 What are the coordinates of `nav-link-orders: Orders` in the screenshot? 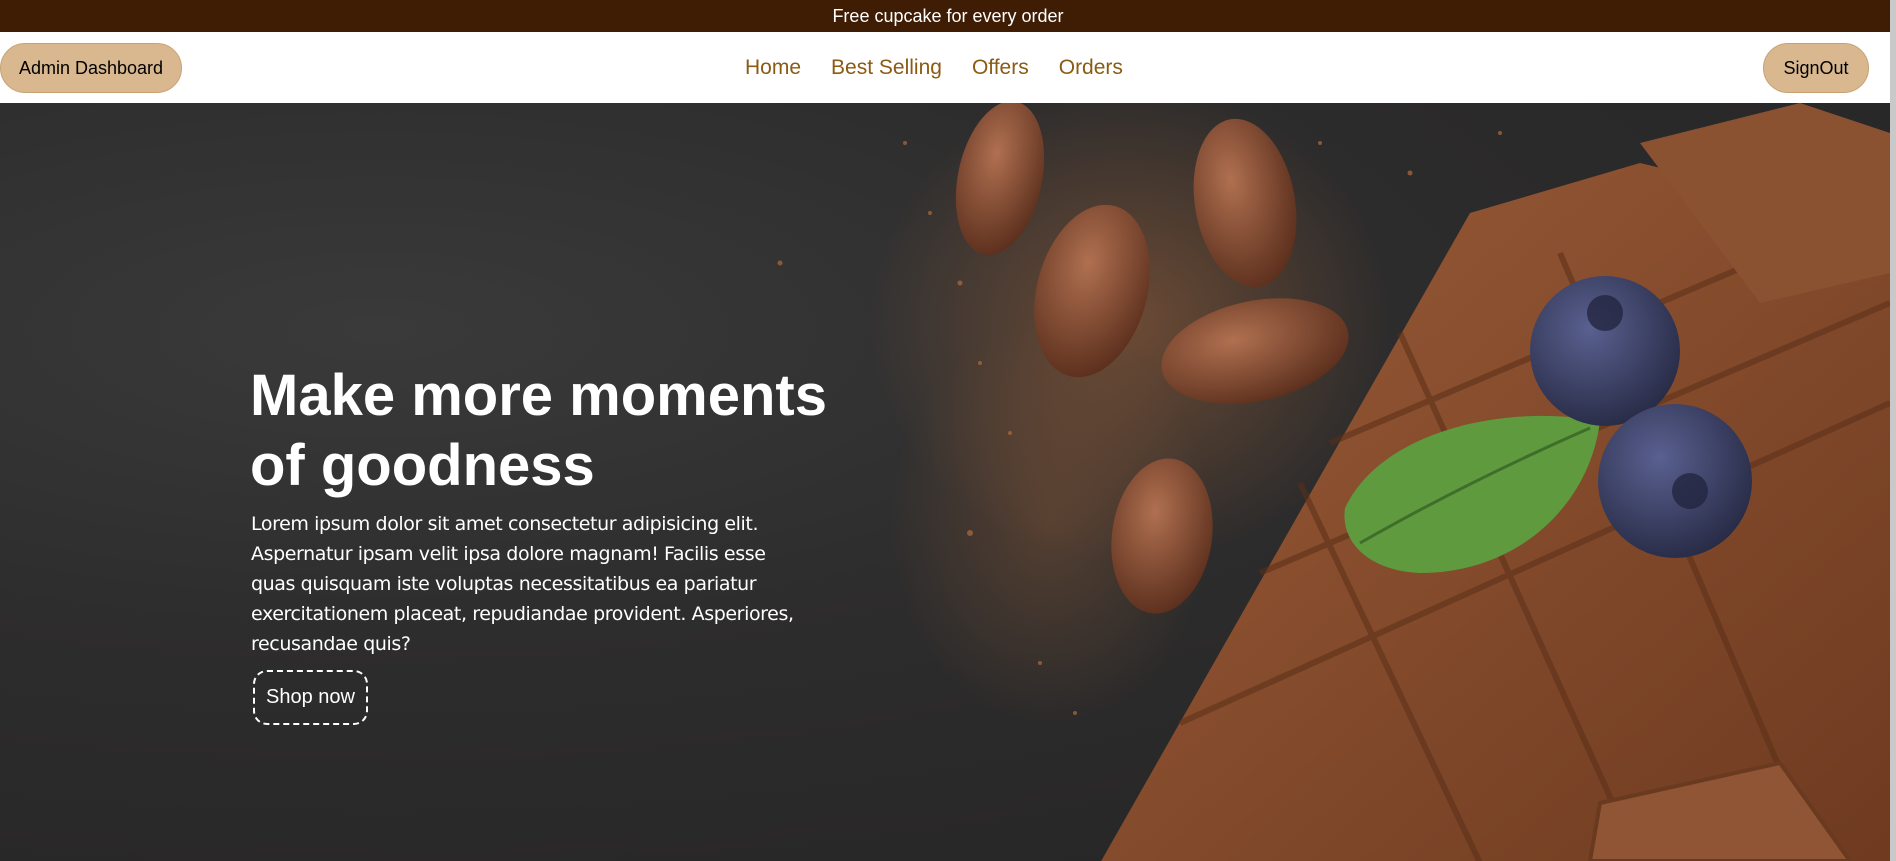 It's located at (1091, 68).